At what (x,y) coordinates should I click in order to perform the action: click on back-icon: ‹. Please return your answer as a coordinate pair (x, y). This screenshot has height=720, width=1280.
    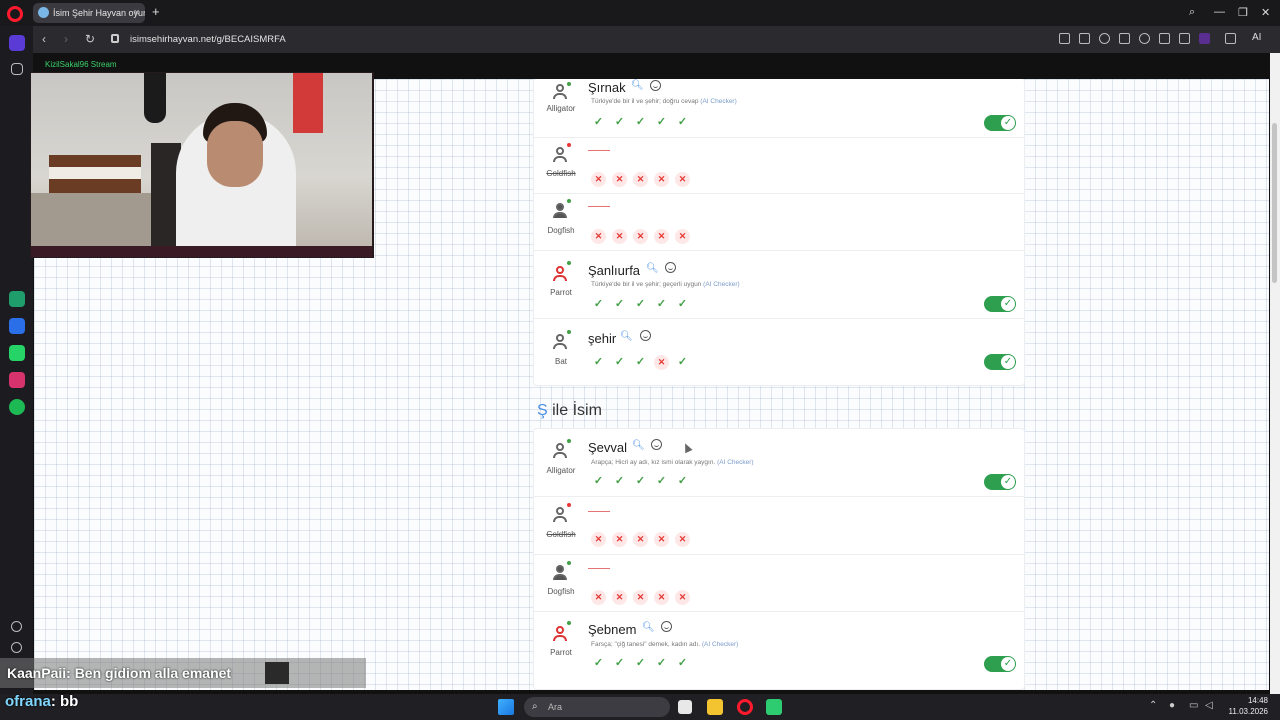
    Looking at the image, I should click on (44, 39).